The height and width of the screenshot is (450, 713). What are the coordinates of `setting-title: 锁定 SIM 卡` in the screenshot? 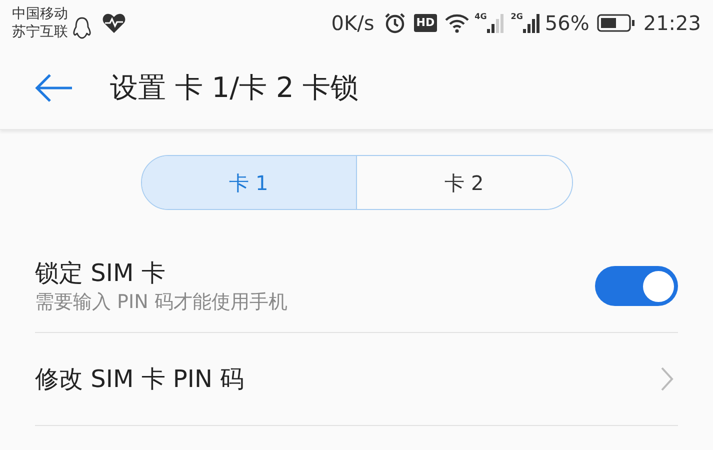 It's located at (100, 273).